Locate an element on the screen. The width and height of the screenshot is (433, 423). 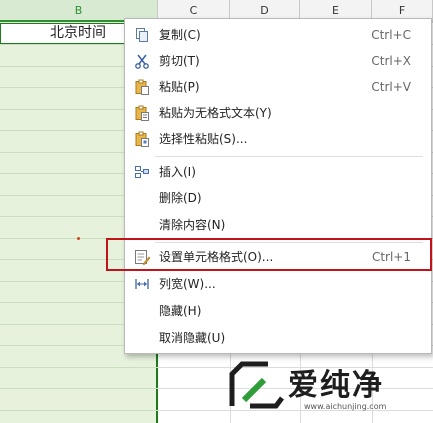
menu-item-label: 复制(C) is located at coordinates (180, 35).